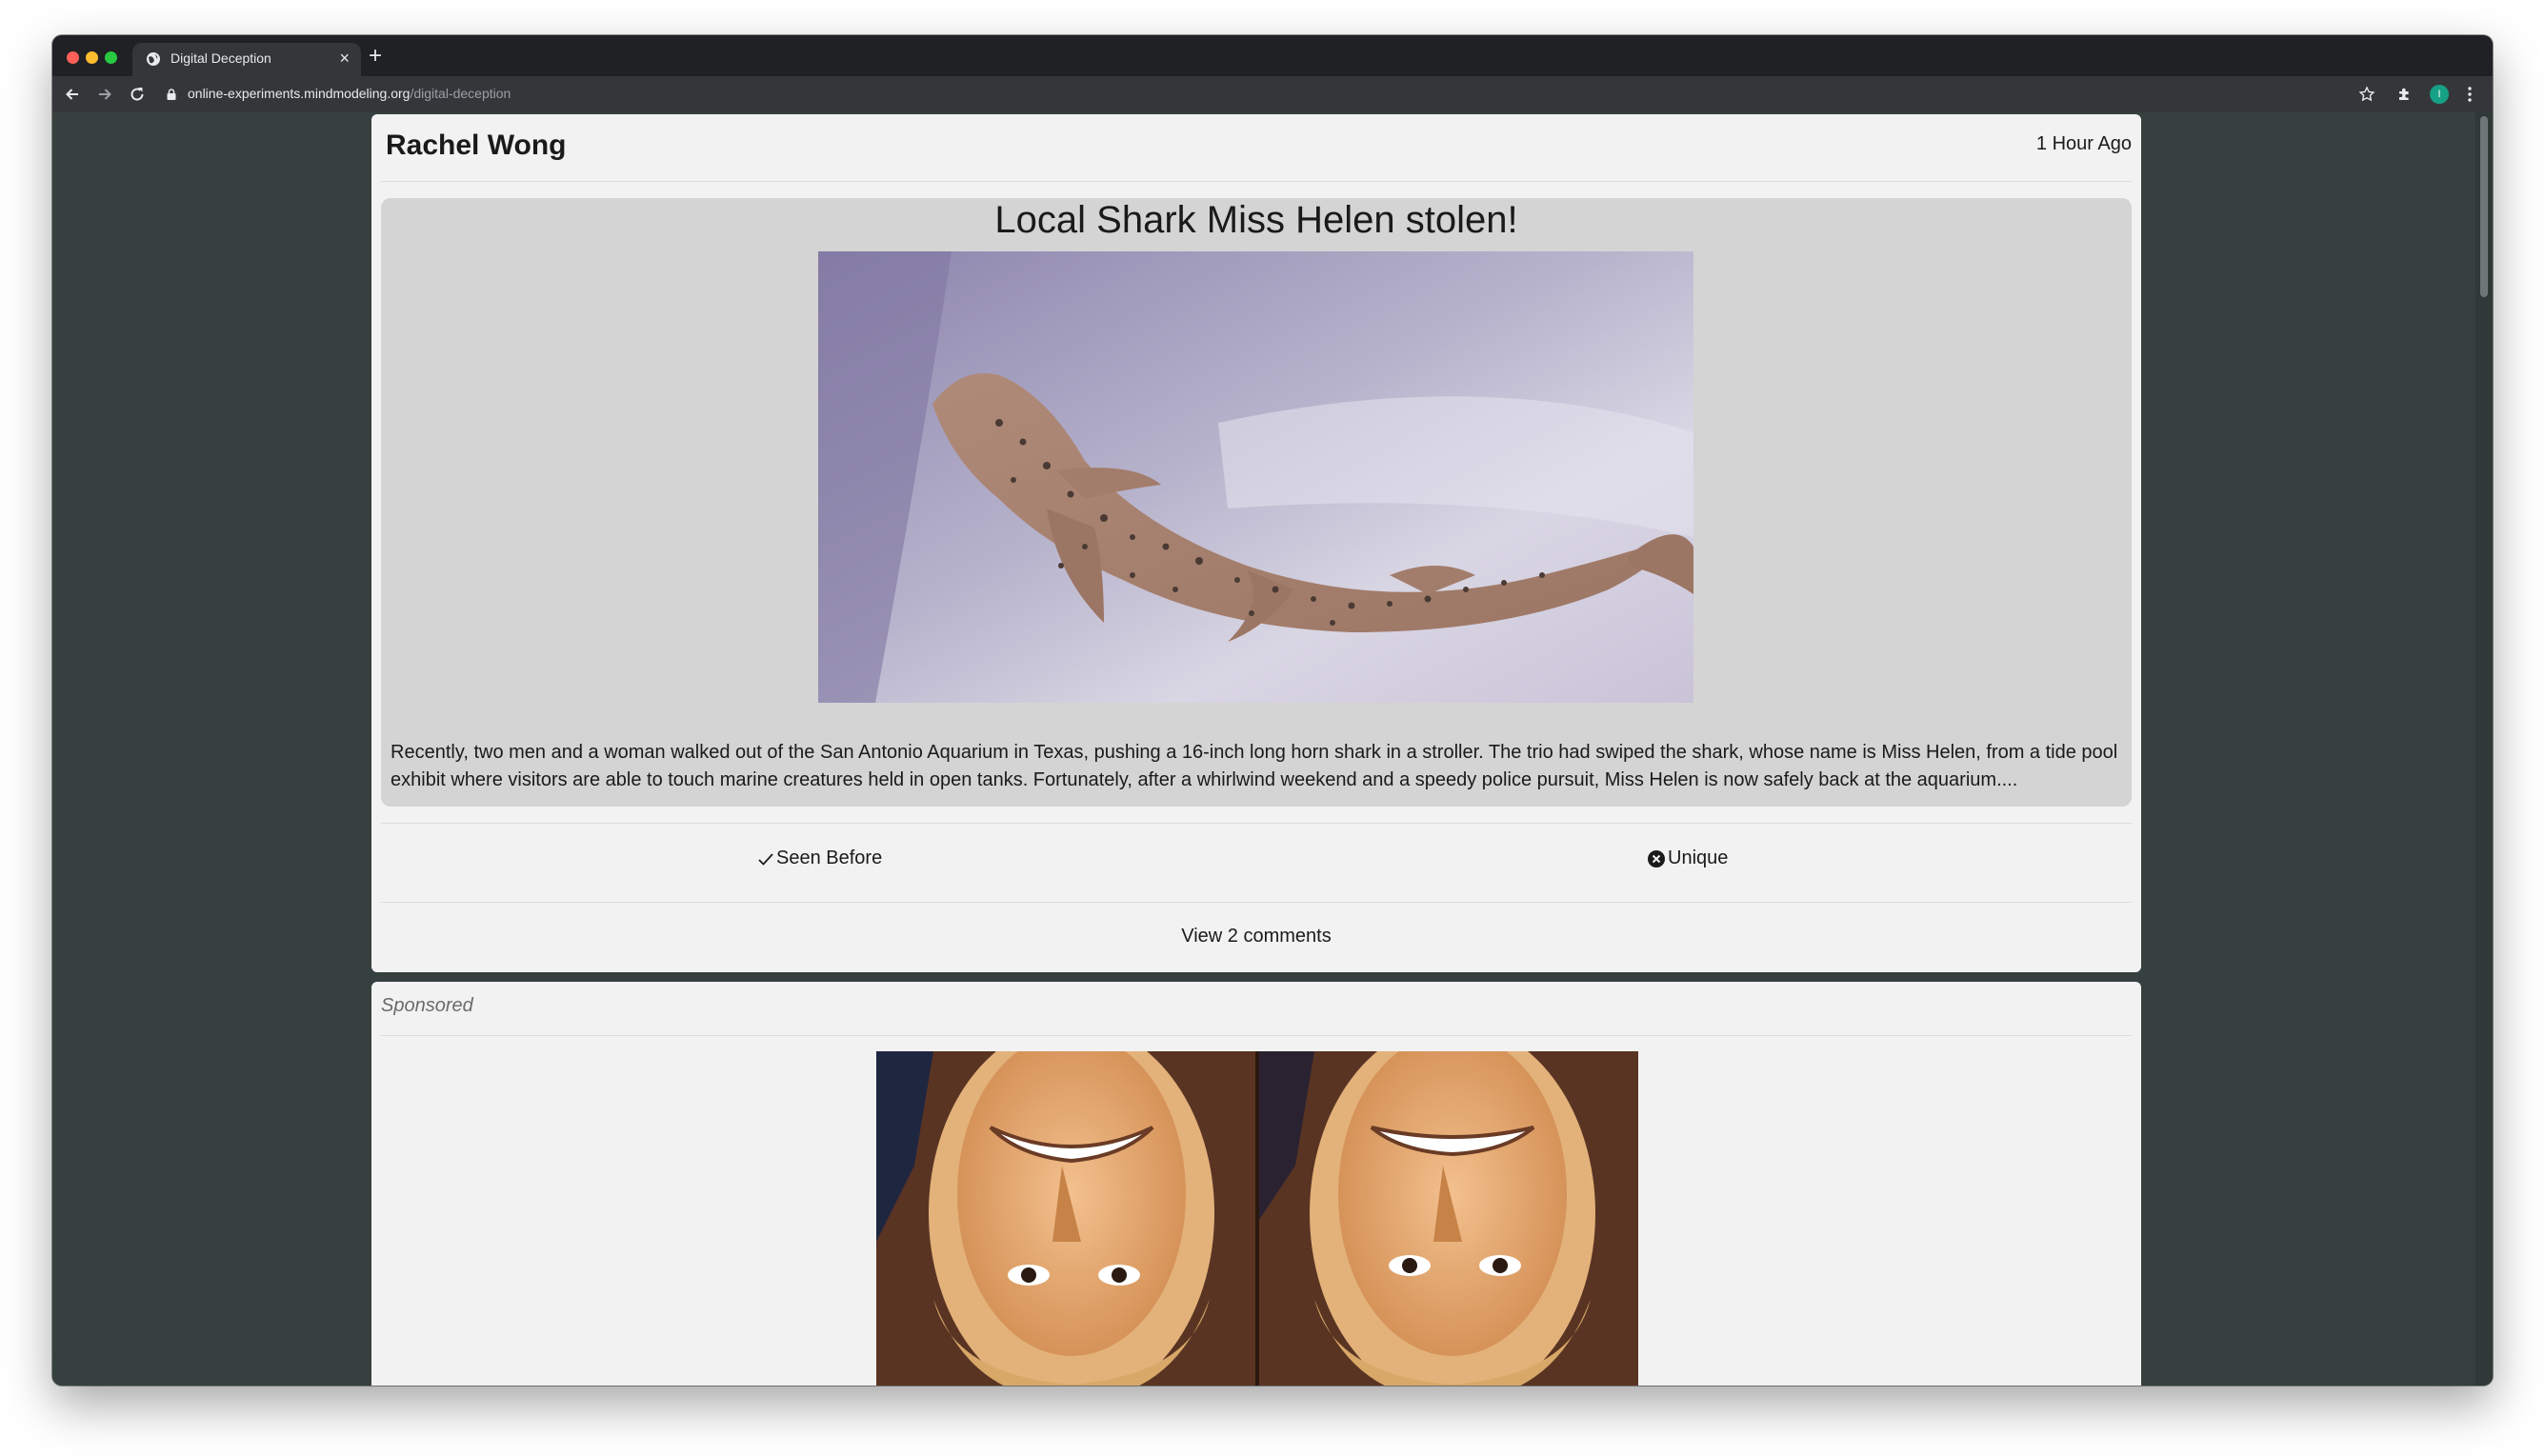 The image size is (2545, 1456). I want to click on bookmark-star-icon, so click(2366, 95).